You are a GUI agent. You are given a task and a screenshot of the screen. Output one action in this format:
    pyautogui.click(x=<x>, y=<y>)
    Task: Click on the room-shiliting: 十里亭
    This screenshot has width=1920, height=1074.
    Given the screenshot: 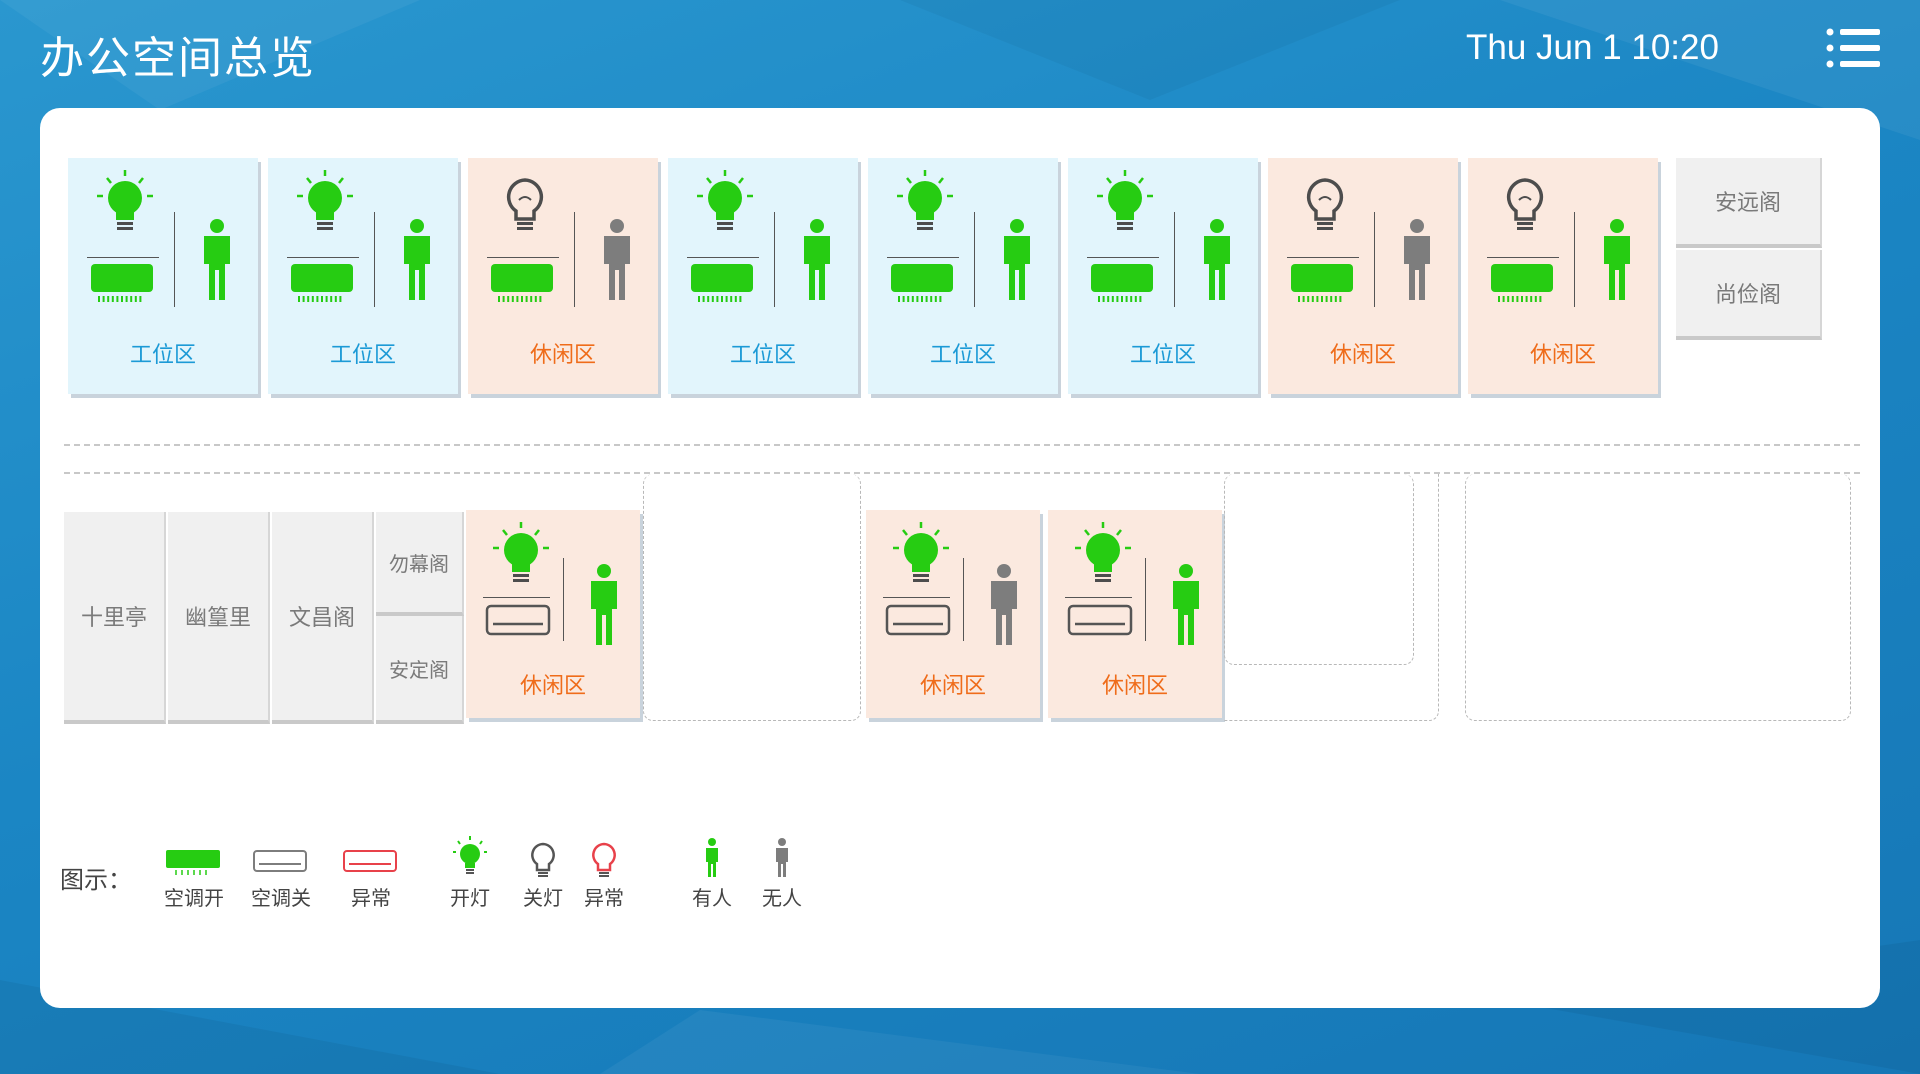 What is the action you would take?
    pyautogui.click(x=115, y=618)
    